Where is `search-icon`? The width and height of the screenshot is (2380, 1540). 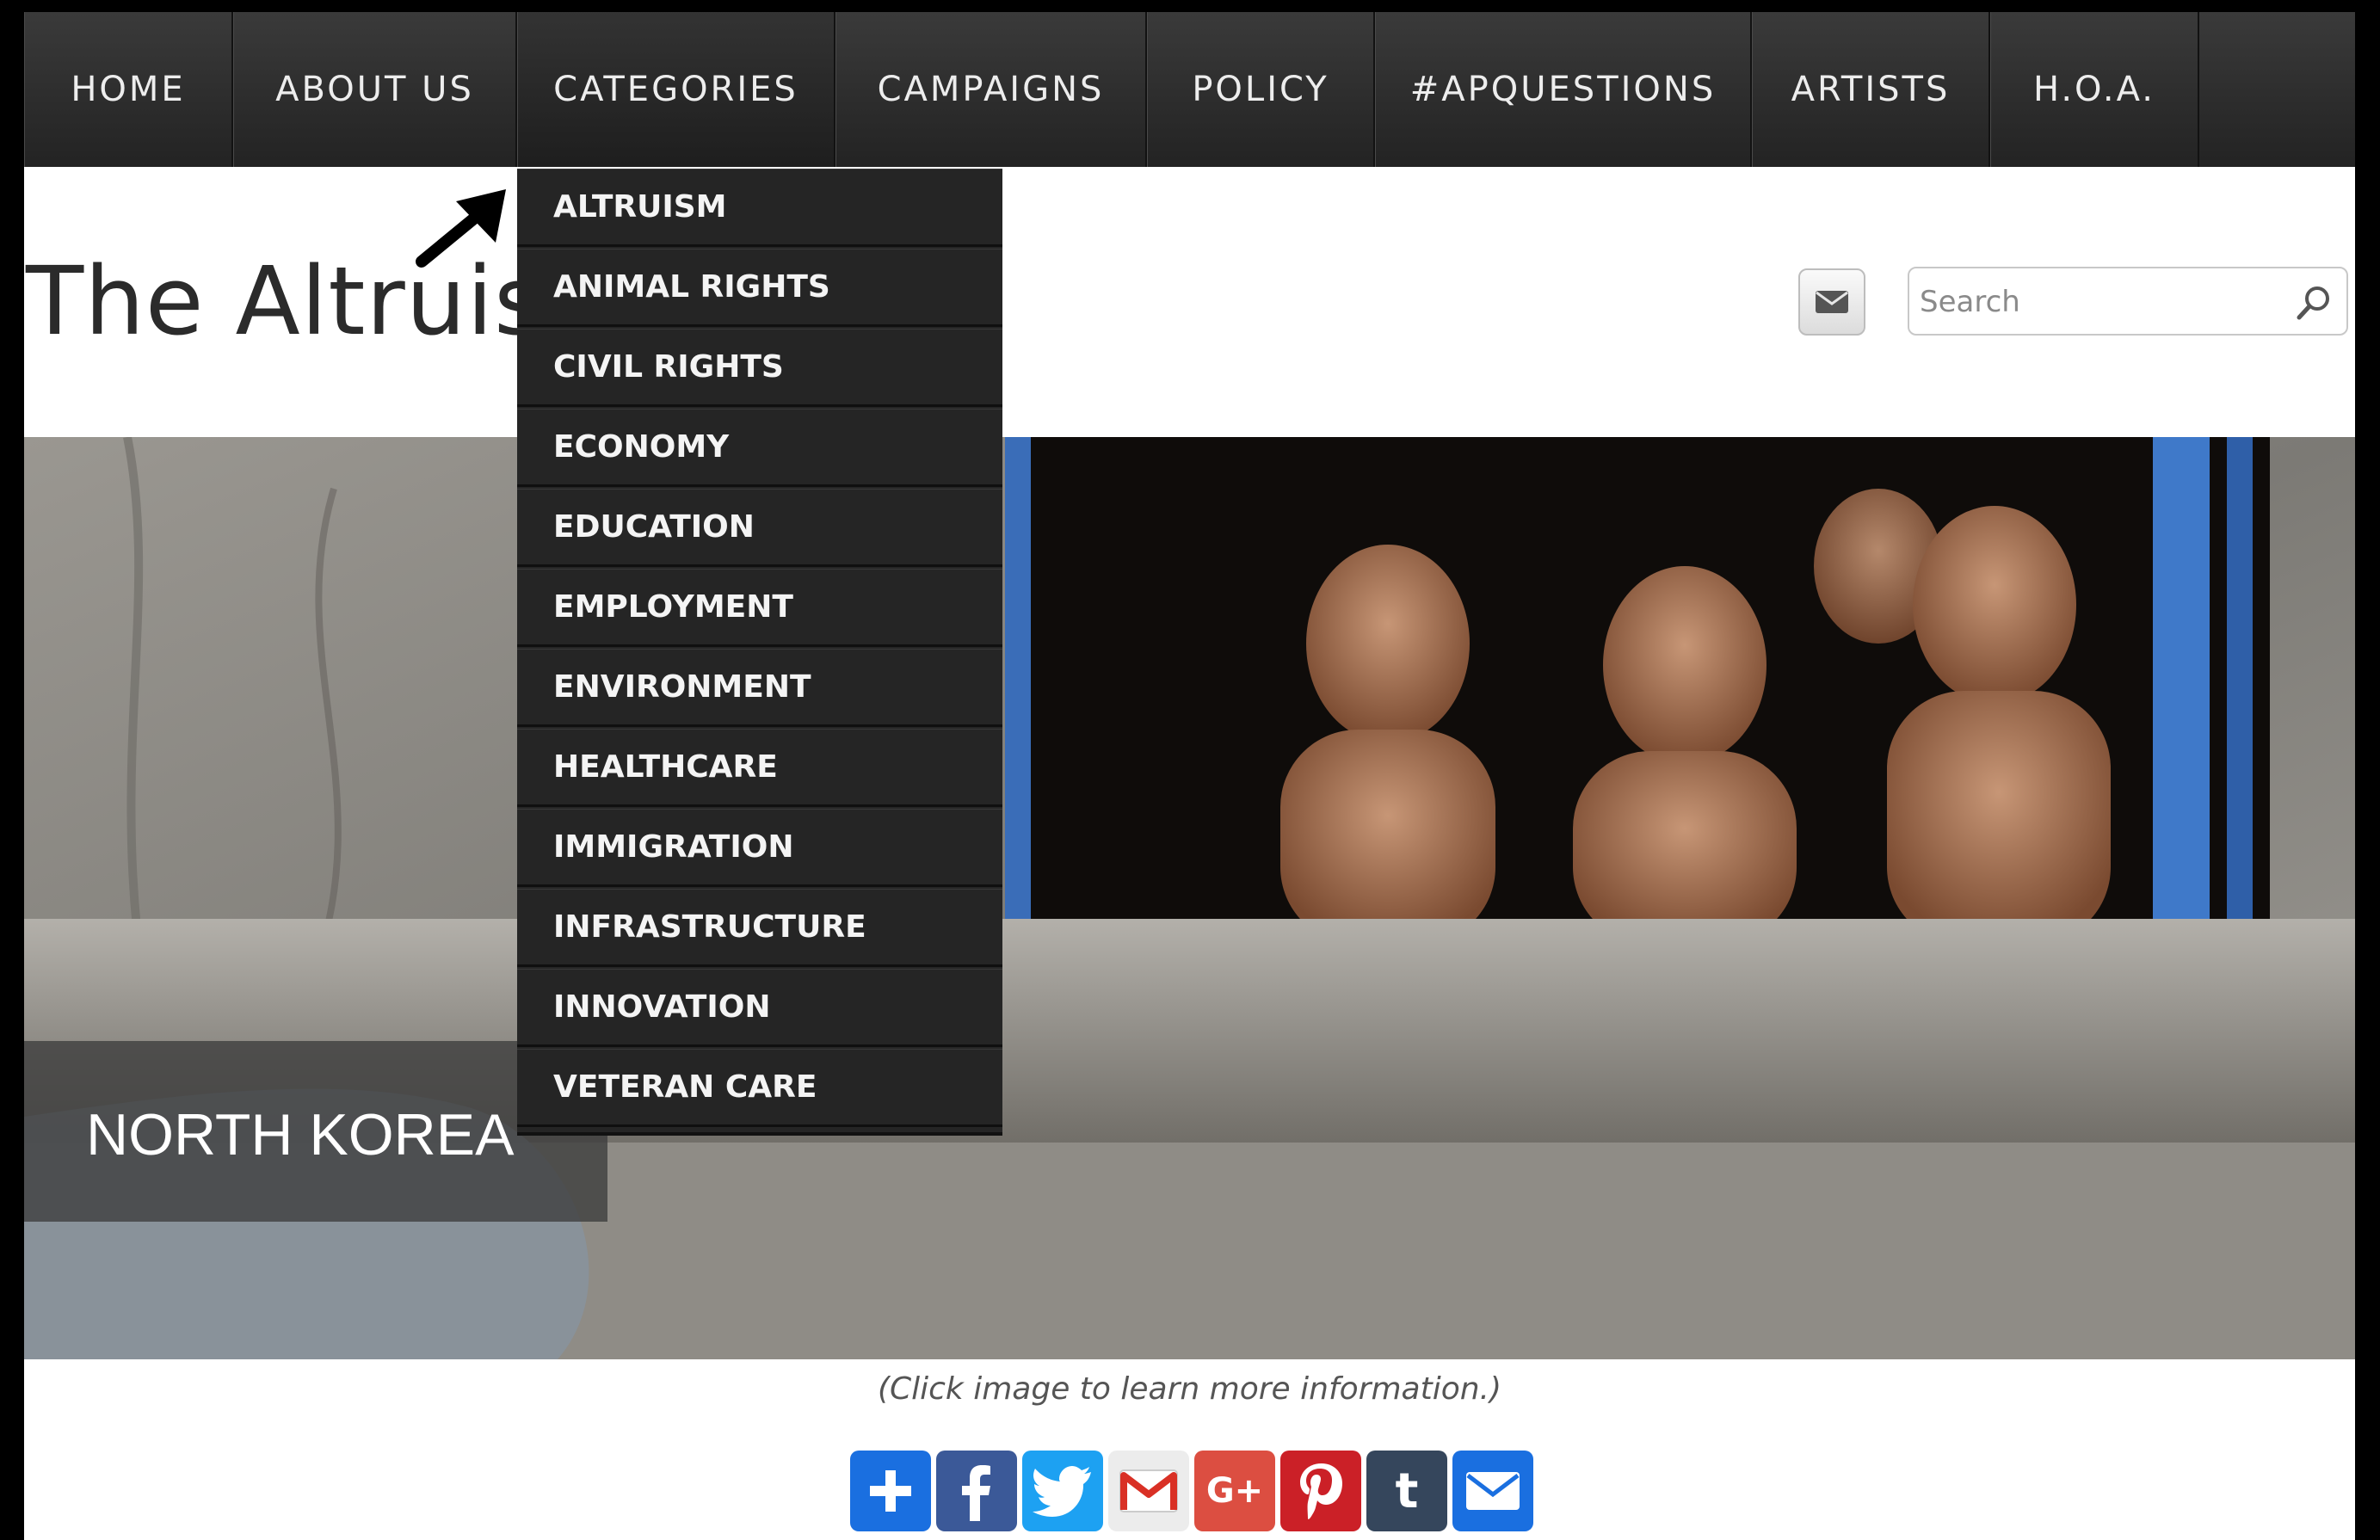 search-icon is located at coordinates (2313, 302).